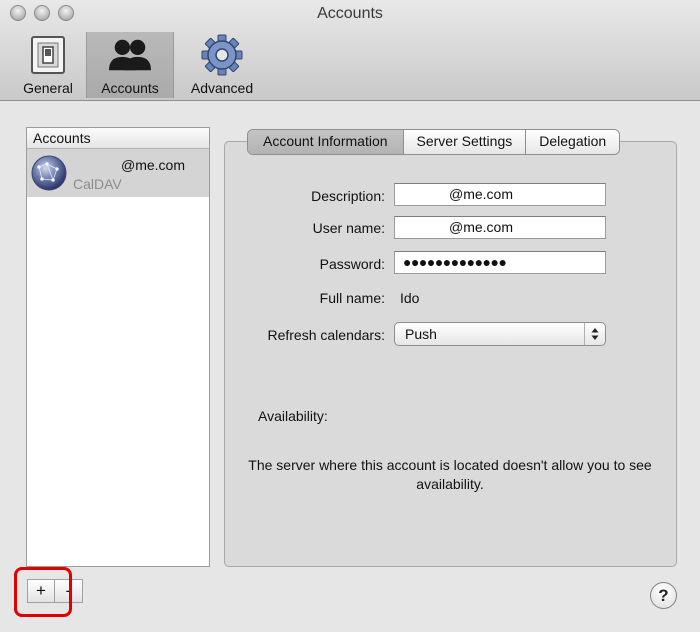 The height and width of the screenshot is (632, 700). What do you see at coordinates (410, 298) in the screenshot?
I see `fullname-value: Ido` at bounding box center [410, 298].